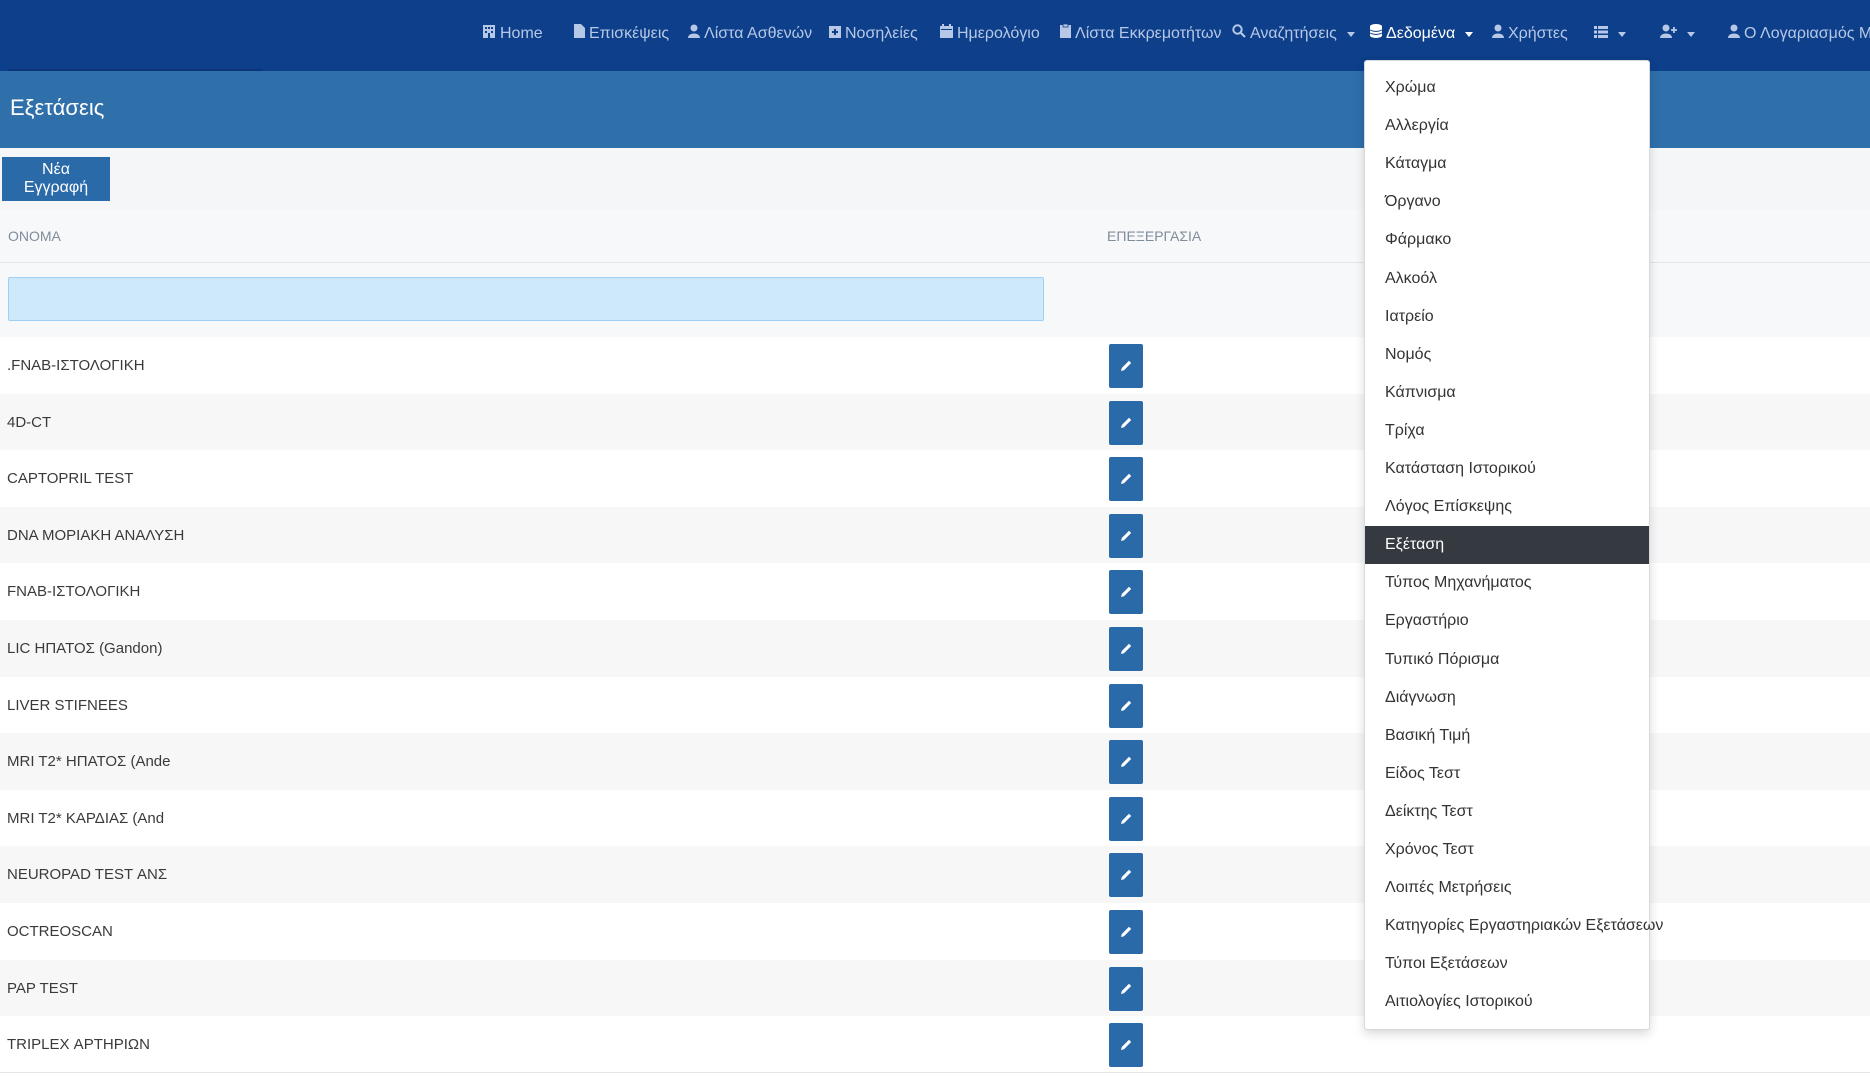 This screenshot has width=1870, height=1076. What do you see at coordinates (579, 34) in the screenshot?
I see `file-icon` at bounding box center [579, 34].